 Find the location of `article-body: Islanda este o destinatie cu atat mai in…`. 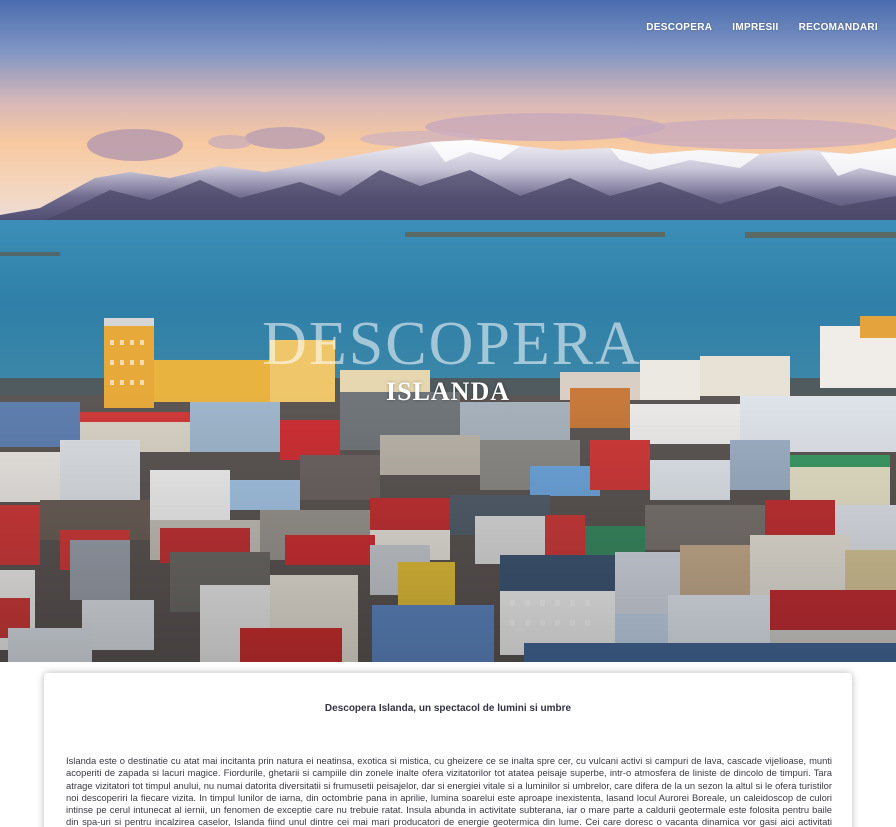

article-body: Islanda este o destinatie cu atat mai in… is located at coordinates (449, 791).